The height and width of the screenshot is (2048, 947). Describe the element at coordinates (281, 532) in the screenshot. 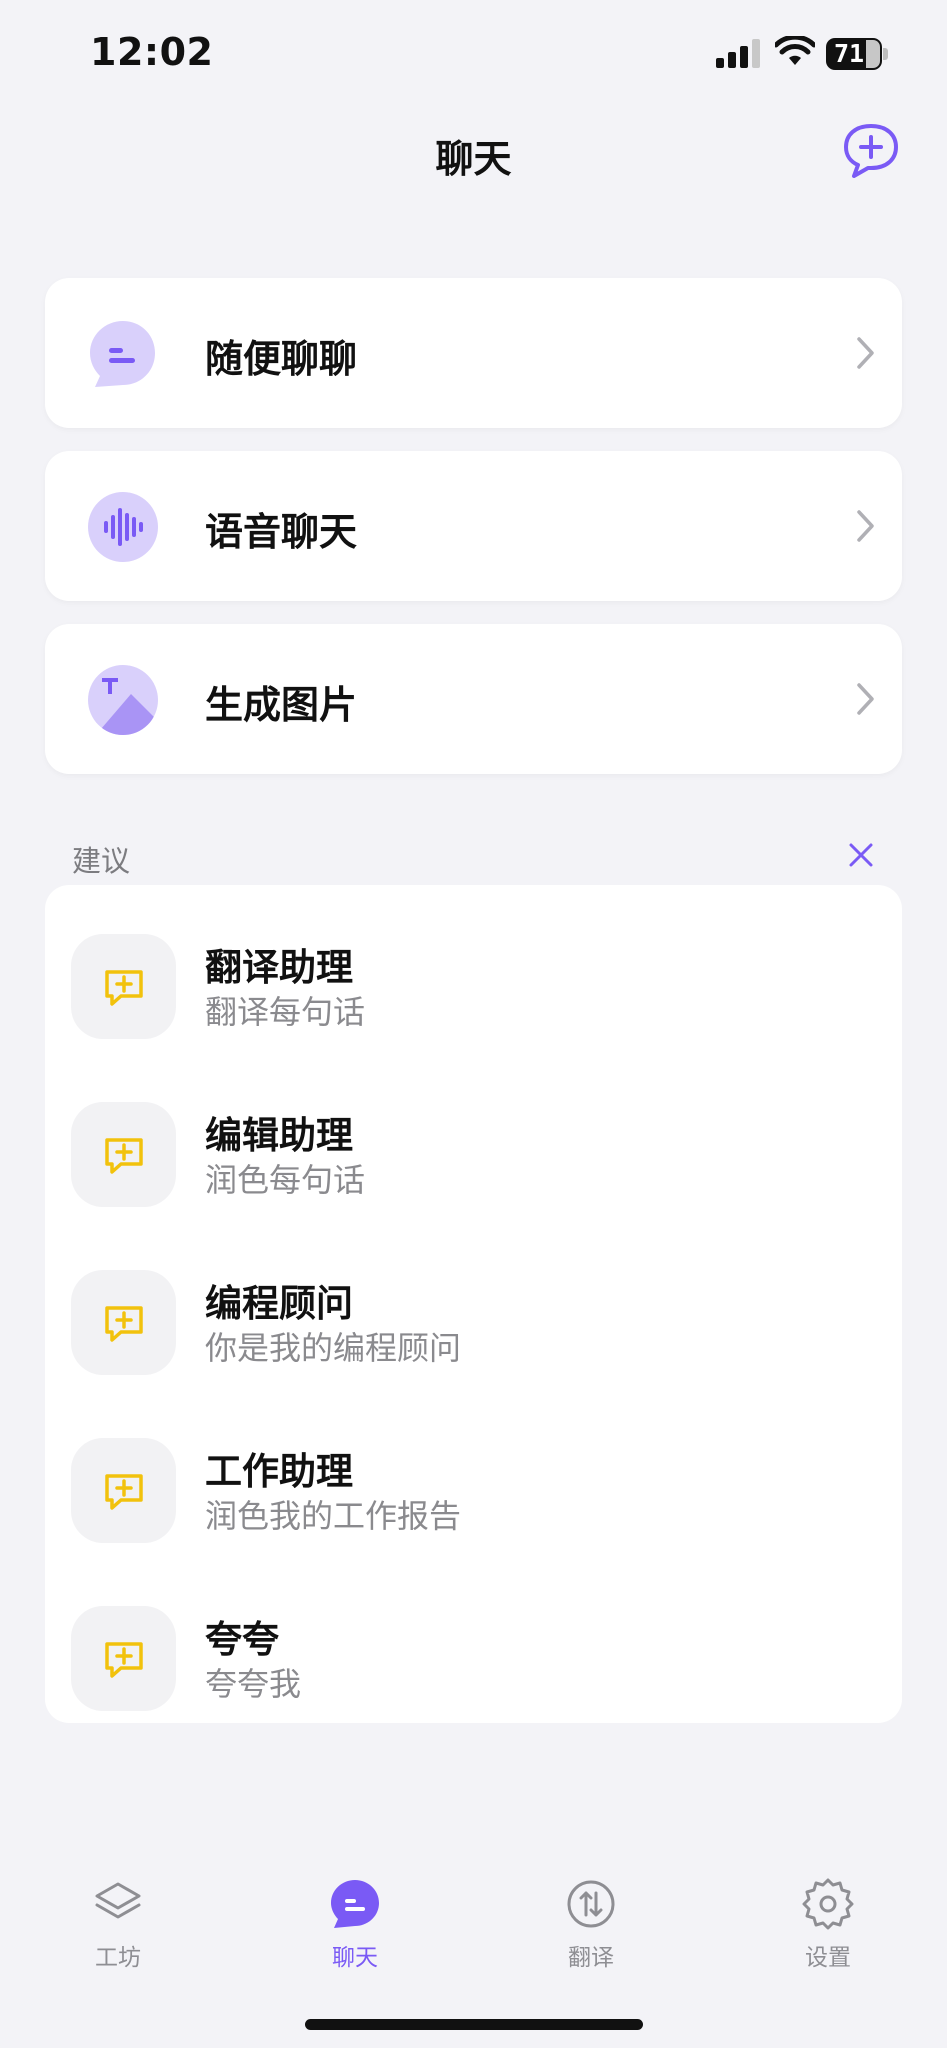

I see `card-label: 语音聊天` at that location.